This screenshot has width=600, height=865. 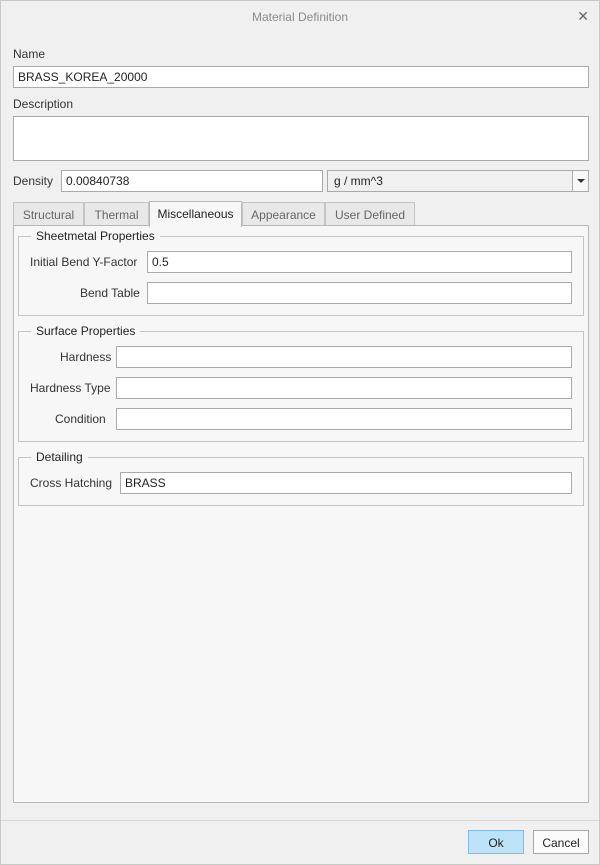 I want to click on dialog-footer: Ok Cancel, so click(x=300, y=842).